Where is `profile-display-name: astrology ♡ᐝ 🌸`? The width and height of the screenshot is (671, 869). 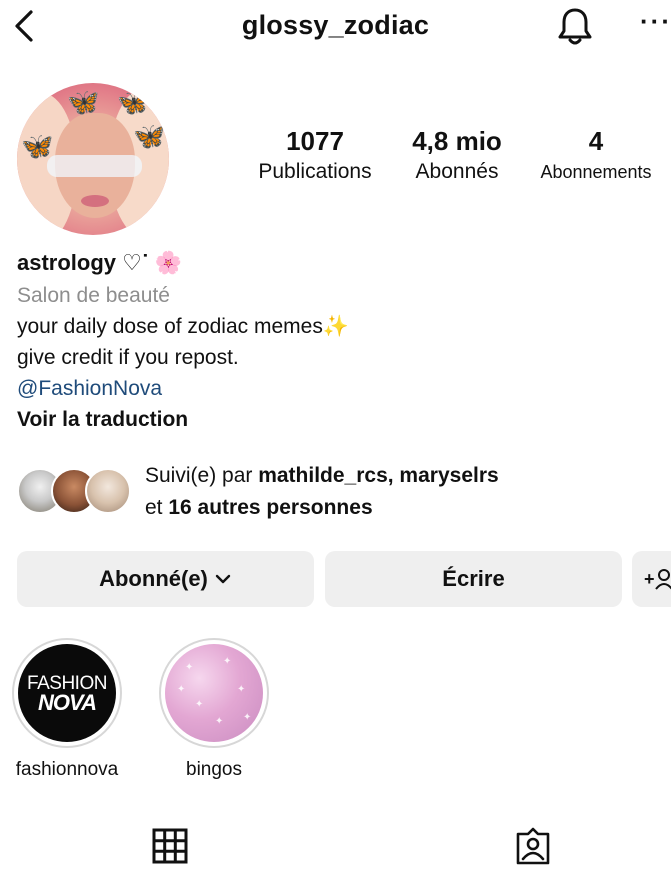 profile-display-name: astrology ♡ᐝ 🌸 is located at coordinates (337, 263).